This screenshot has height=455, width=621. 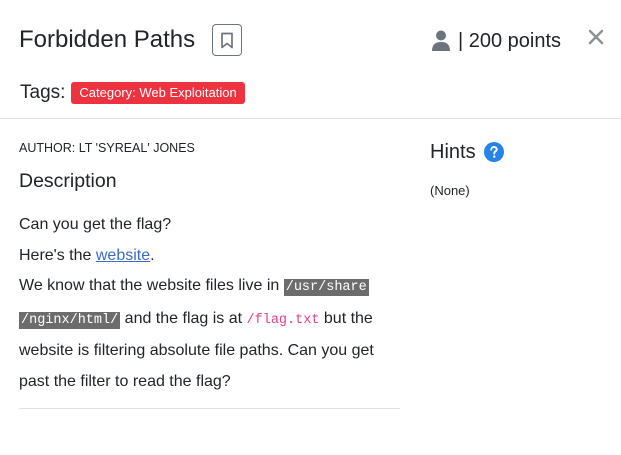 I want to click on bookmark-icon, so click(x=227, y=40).